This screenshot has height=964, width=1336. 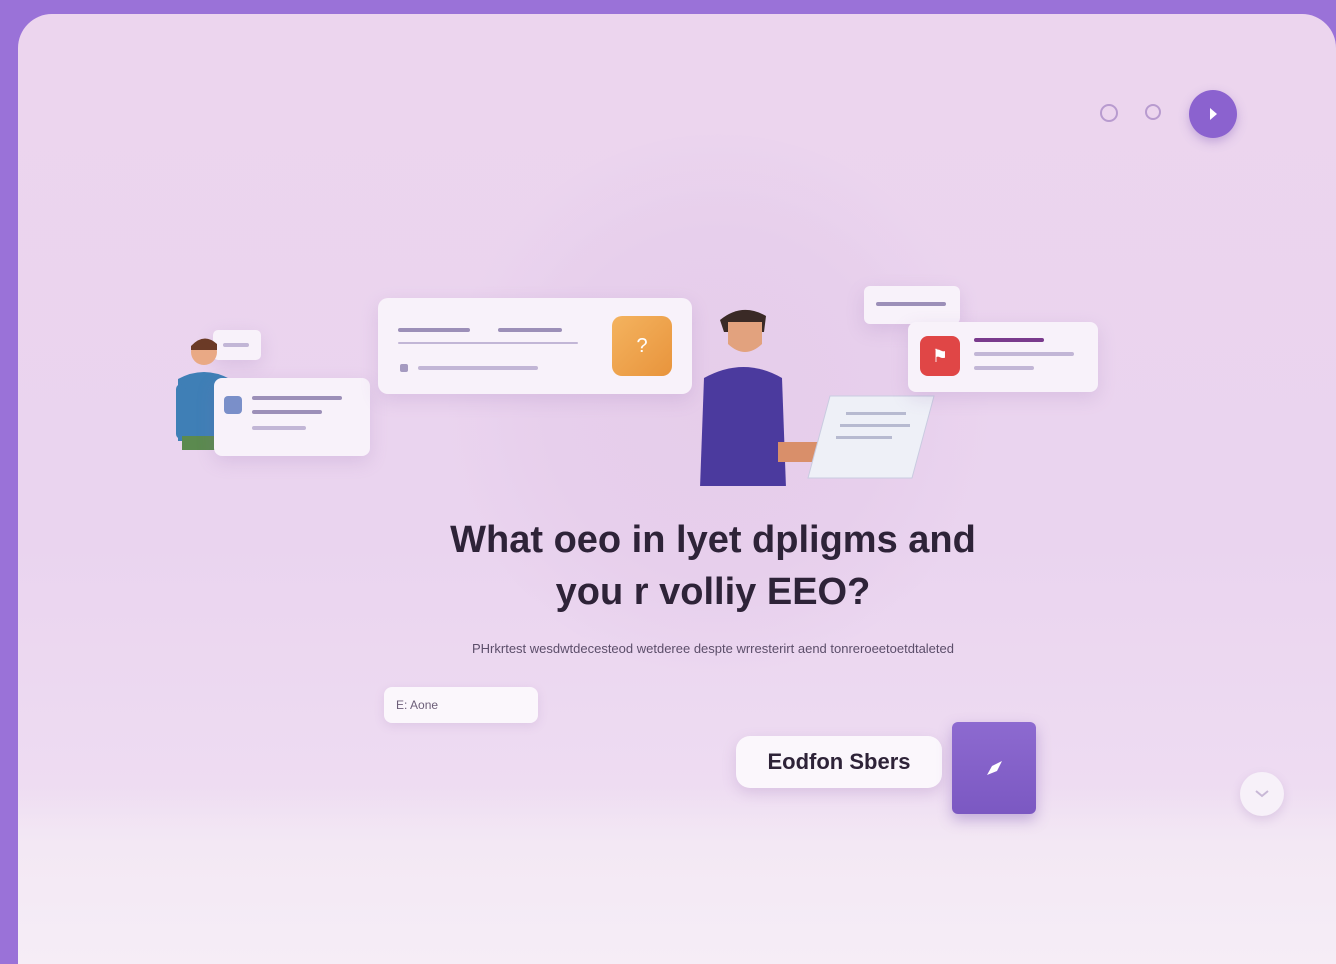 I want to click on rocket-icon, so click(x=994, y=768).